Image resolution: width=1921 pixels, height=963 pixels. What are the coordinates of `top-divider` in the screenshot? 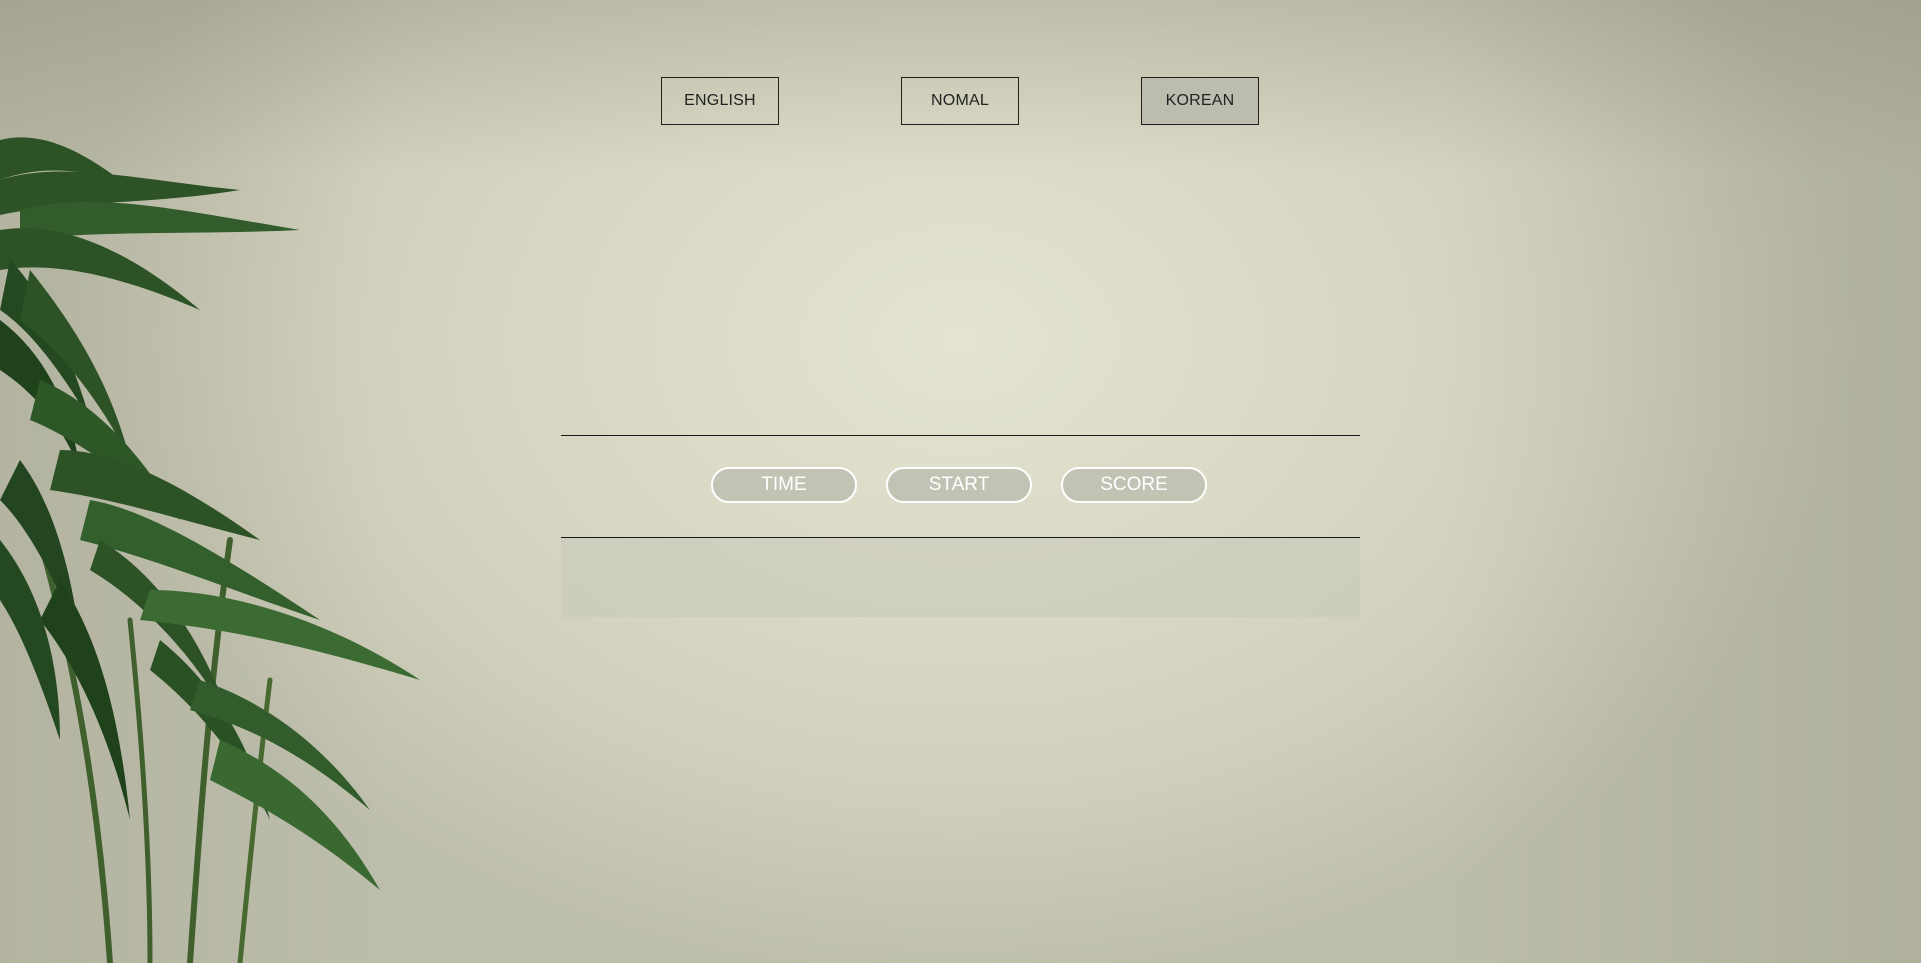 It's located at (960, 435).